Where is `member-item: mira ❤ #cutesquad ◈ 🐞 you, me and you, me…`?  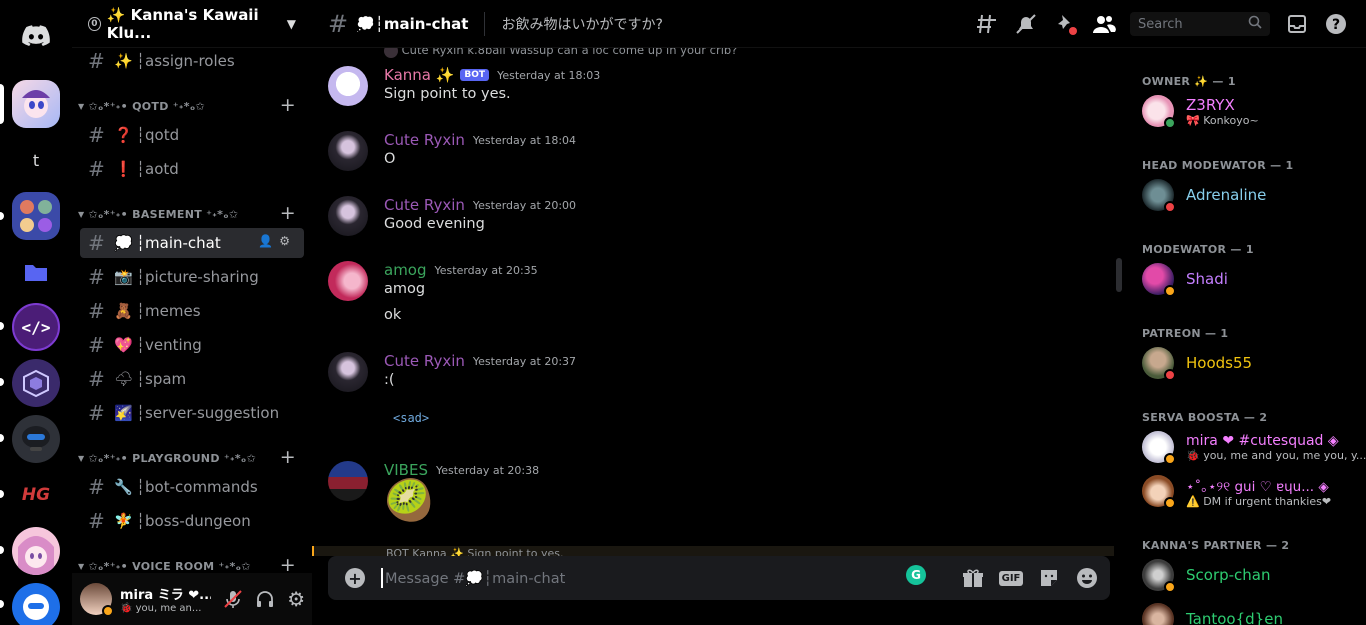
member-item: mira ❤ #cutesquad ◈ 🐞 you, me and you, me… is located at coordinates (1254, 447).